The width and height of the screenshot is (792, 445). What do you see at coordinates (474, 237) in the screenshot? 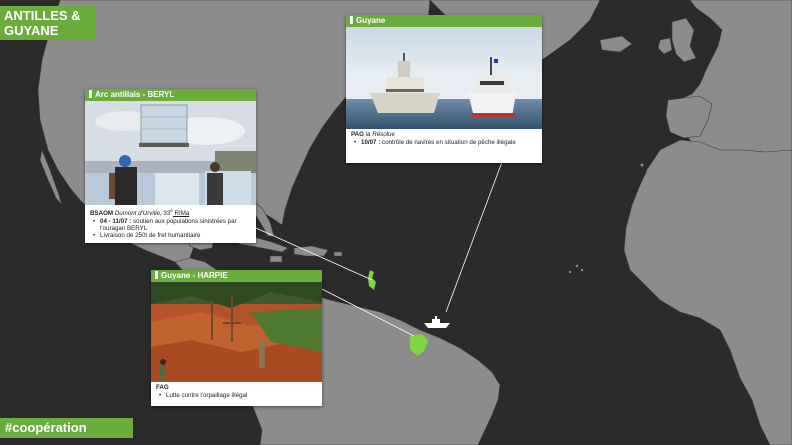
I see `connector-guyane` at bounding box center [474, 237].